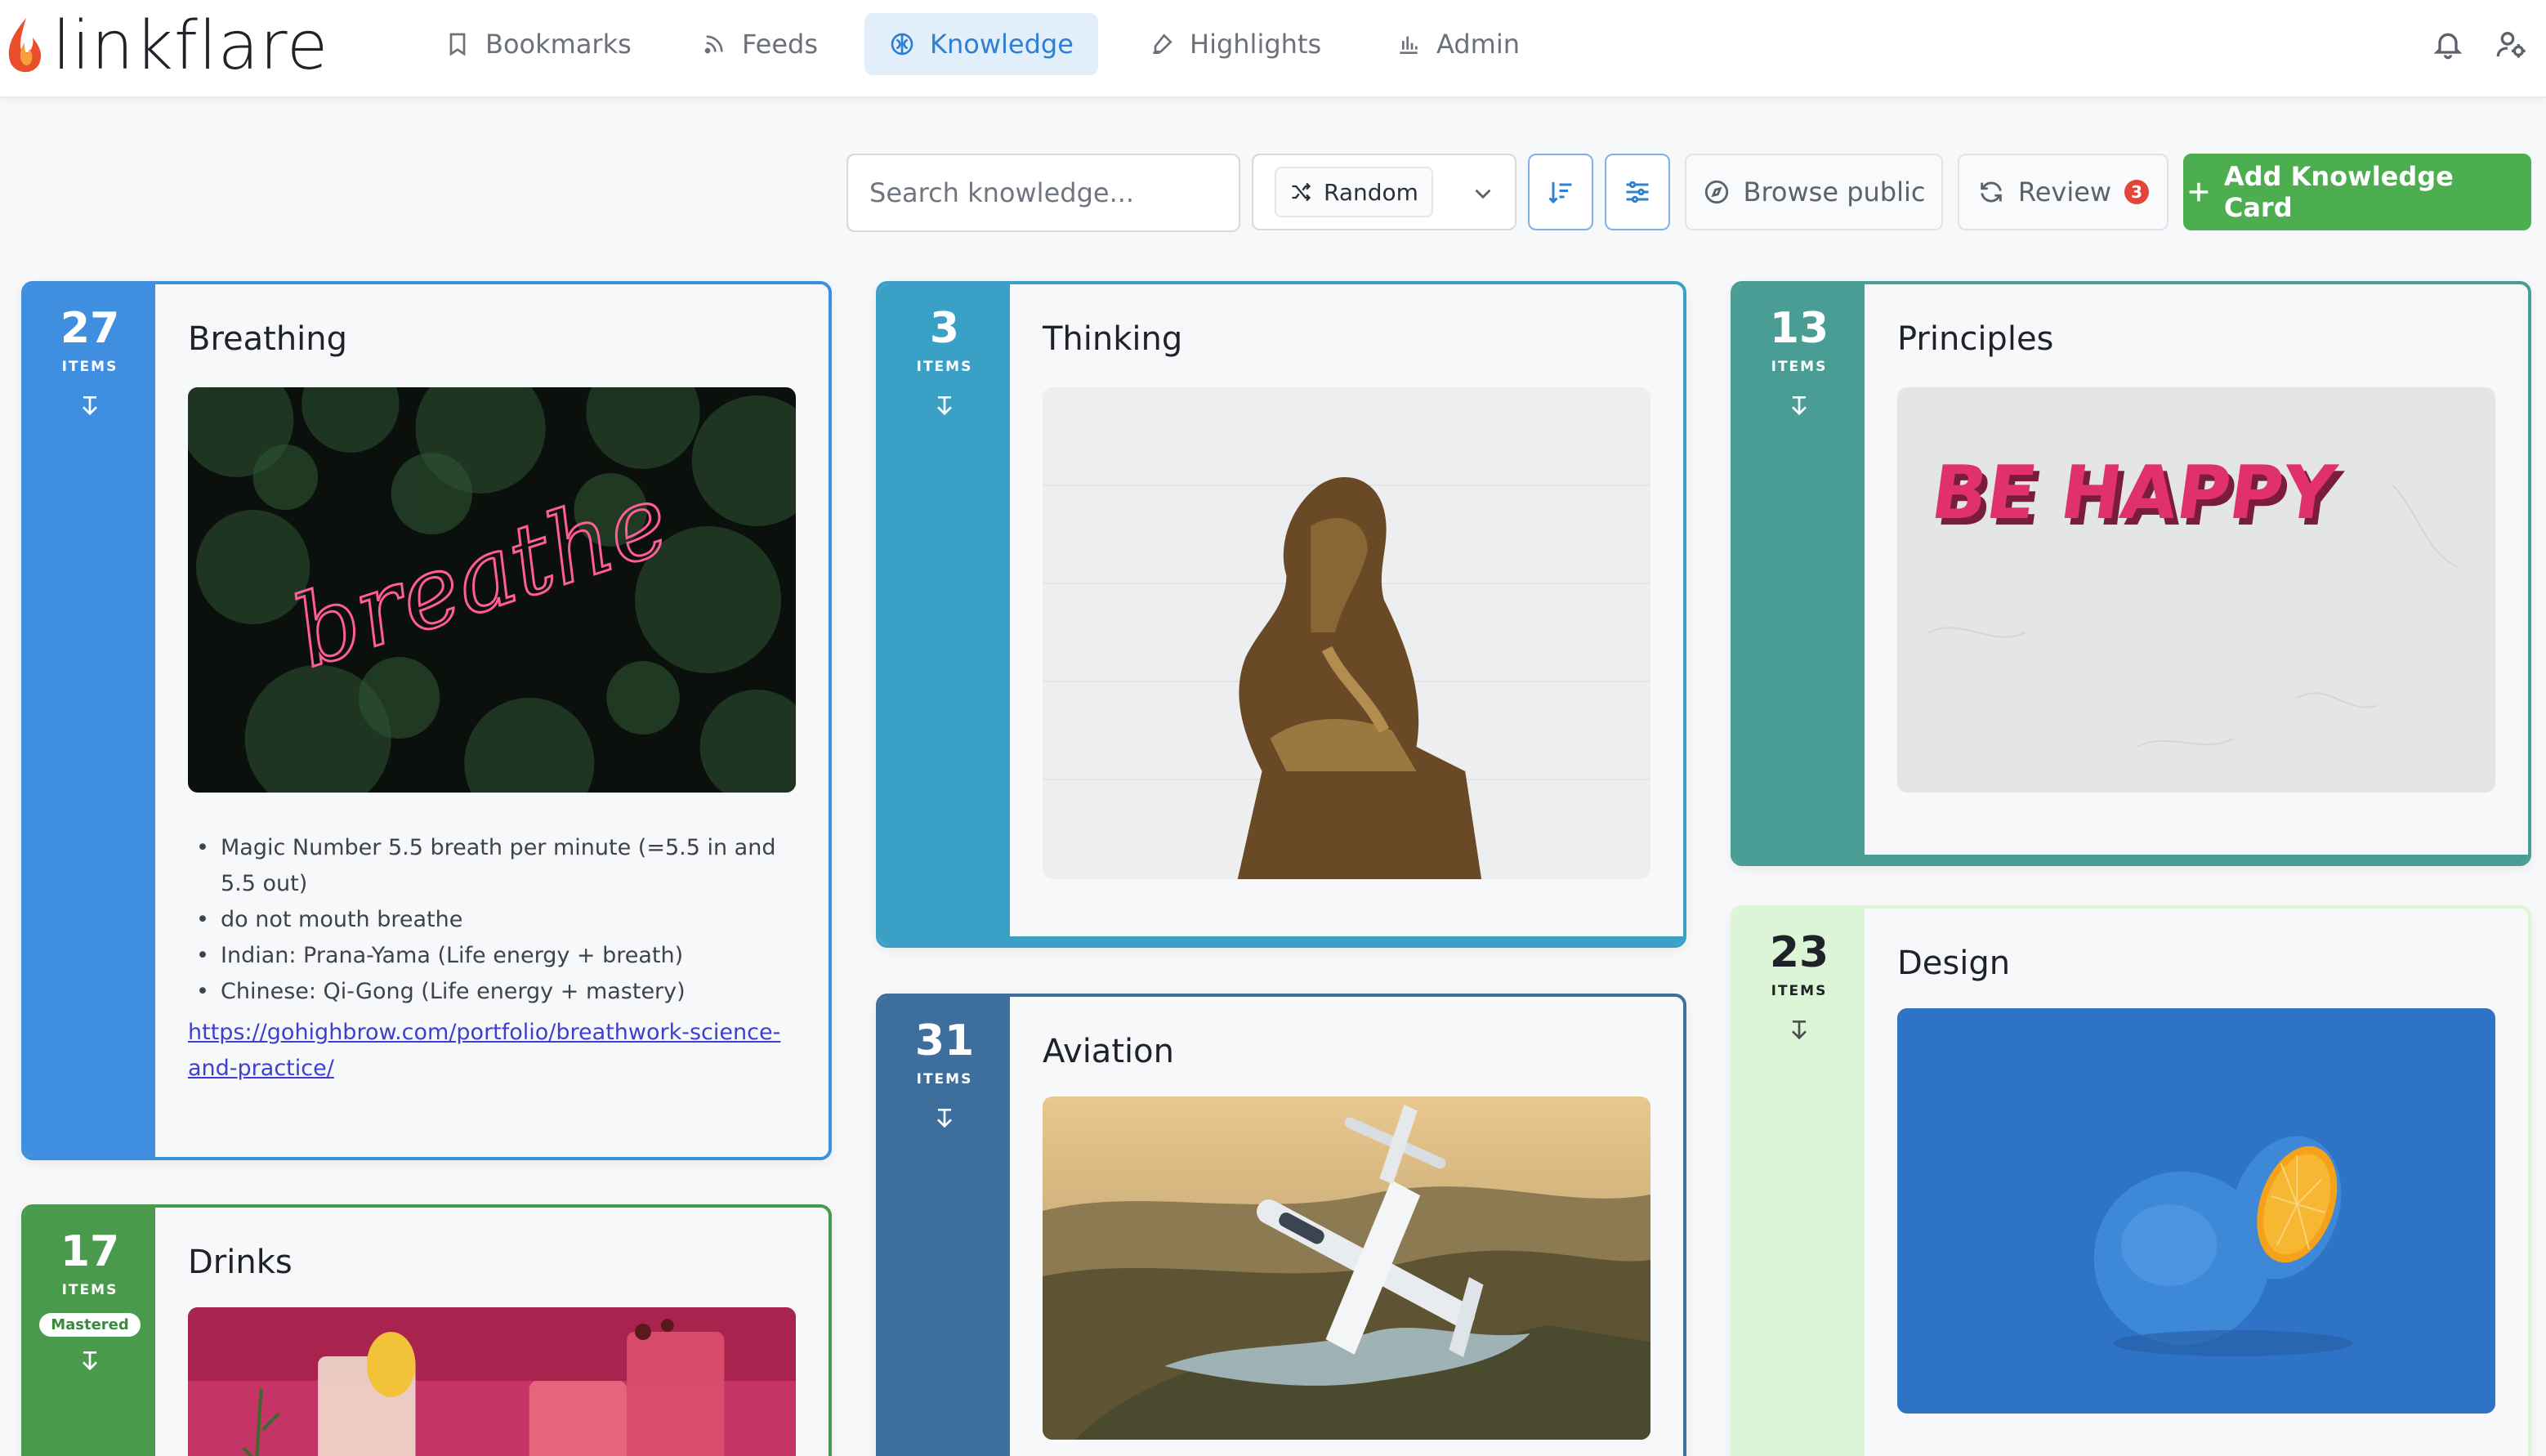 This screenshot has width=2546, height=1456. I want to click on nav-label: Highlights, so click(1256, 44).